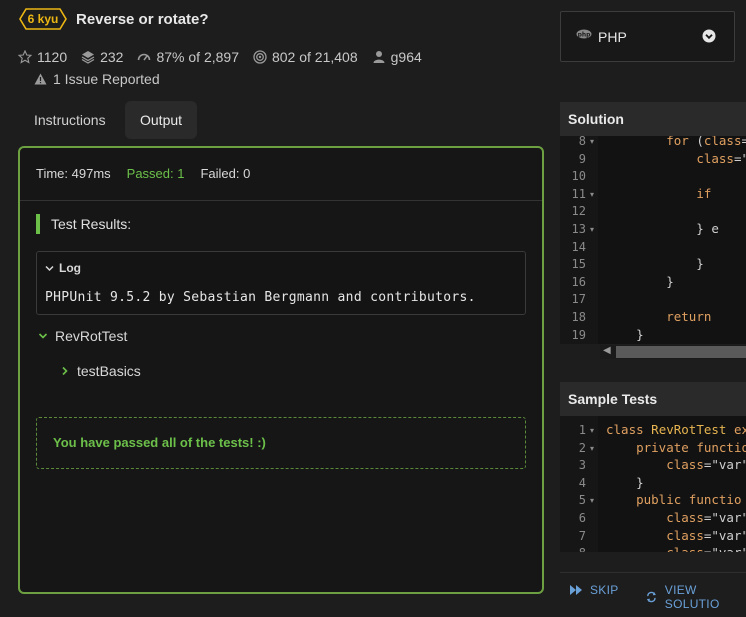  I want to click on line-number: 6, so click(582, 518).